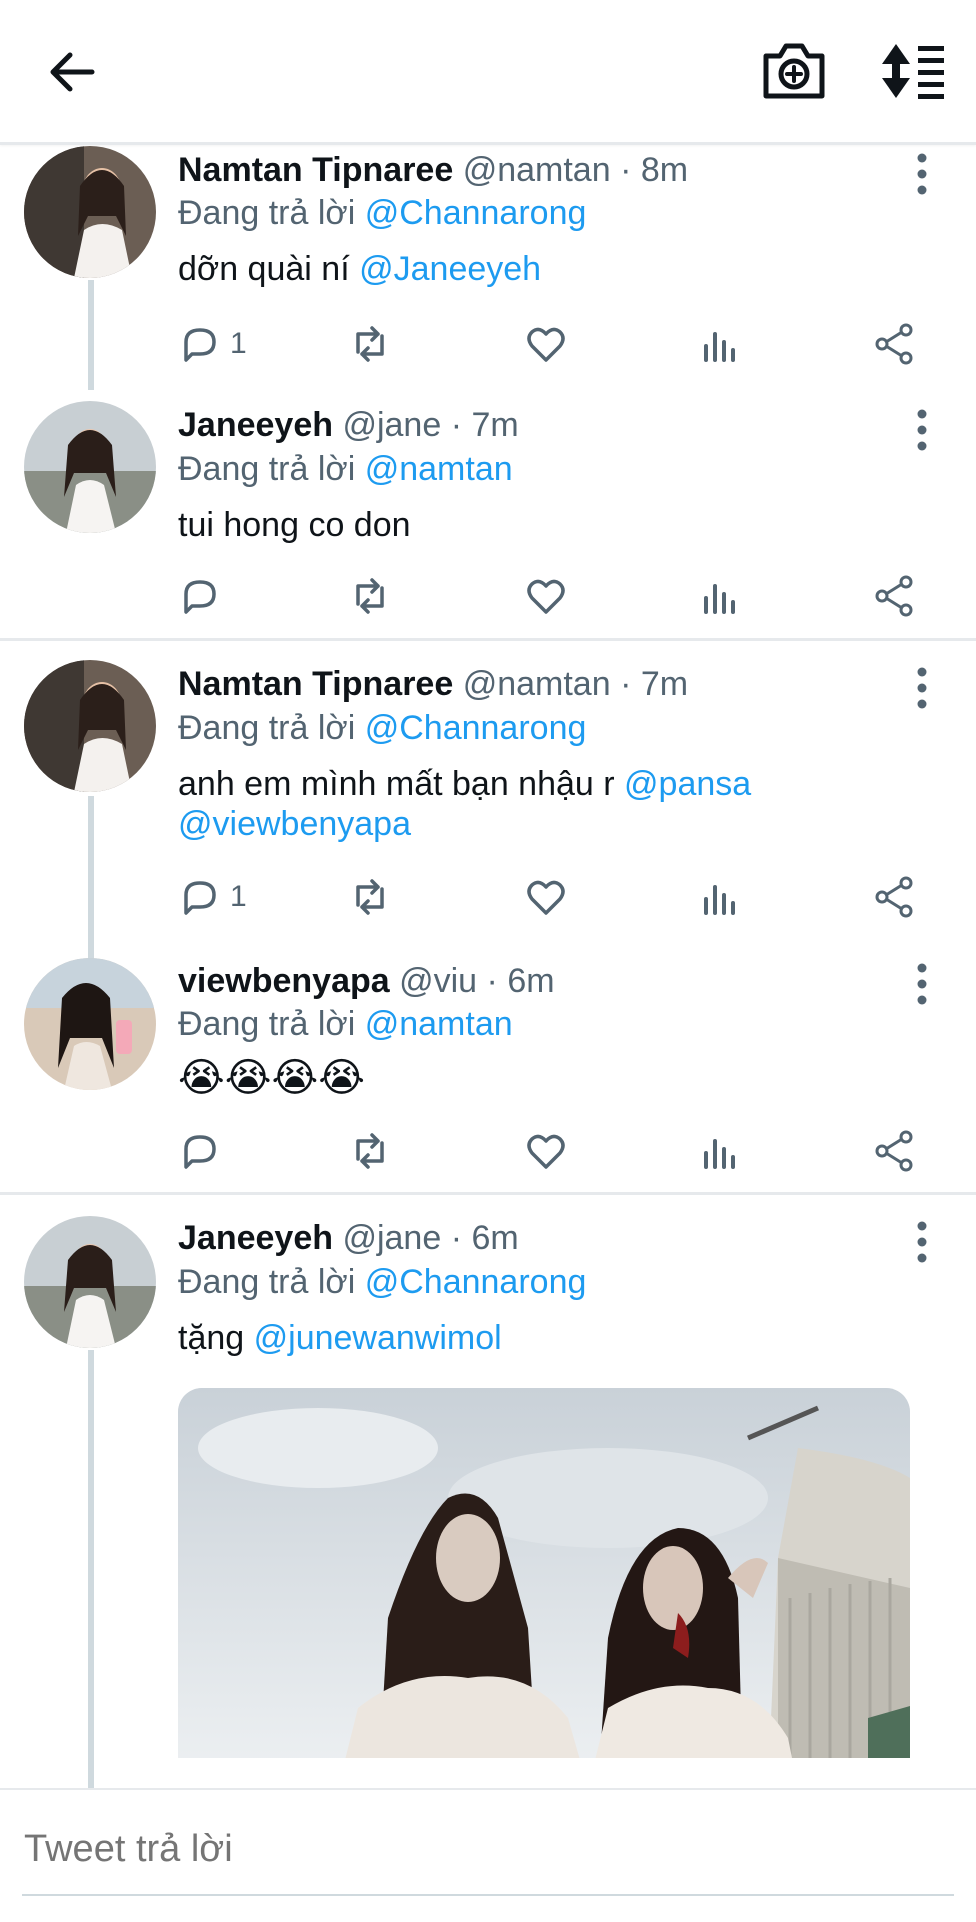  I want to click on author-name: Janeeyeh, so click(255, 1238).